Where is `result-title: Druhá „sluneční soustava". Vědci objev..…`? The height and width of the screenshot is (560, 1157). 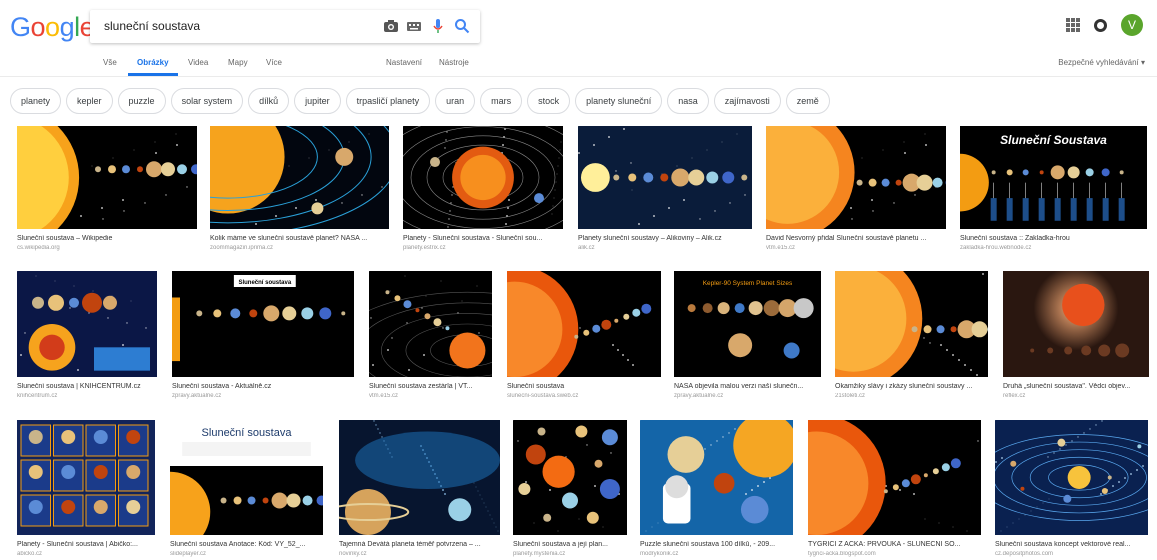
result-title: Druhá „sluneční soustava". Vědci objev..… is located at coordinates (1076, 386).